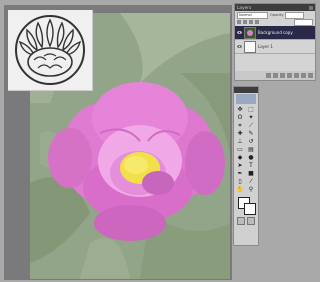  I want to click on stencil-overlay, so click(50, 50).